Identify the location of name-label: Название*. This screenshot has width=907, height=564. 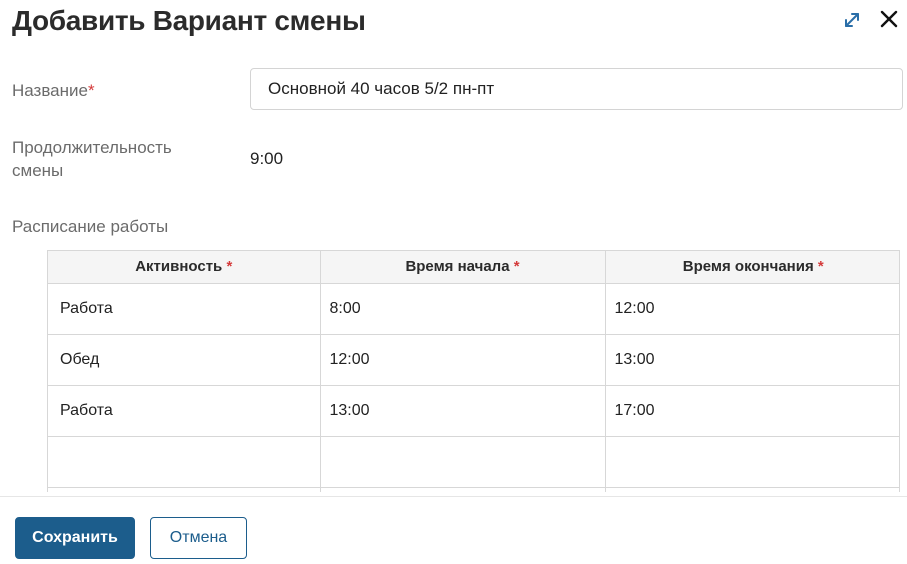
(53, 90).